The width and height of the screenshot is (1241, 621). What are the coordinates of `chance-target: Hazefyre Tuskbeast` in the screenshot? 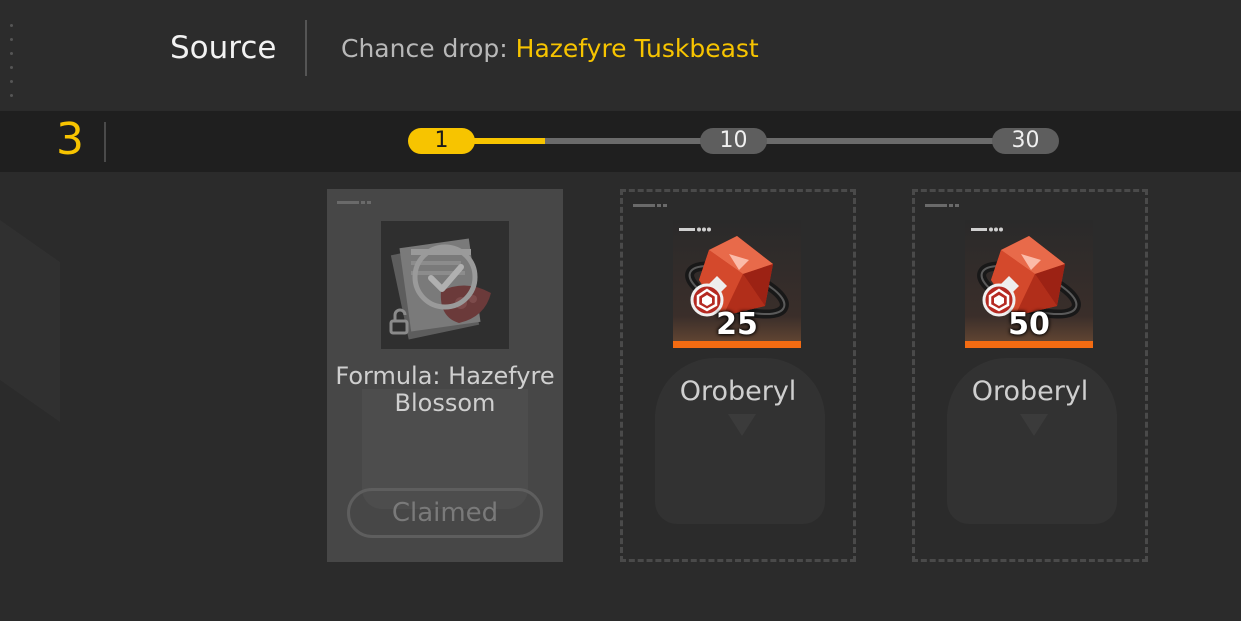 It's located at (637, 48).